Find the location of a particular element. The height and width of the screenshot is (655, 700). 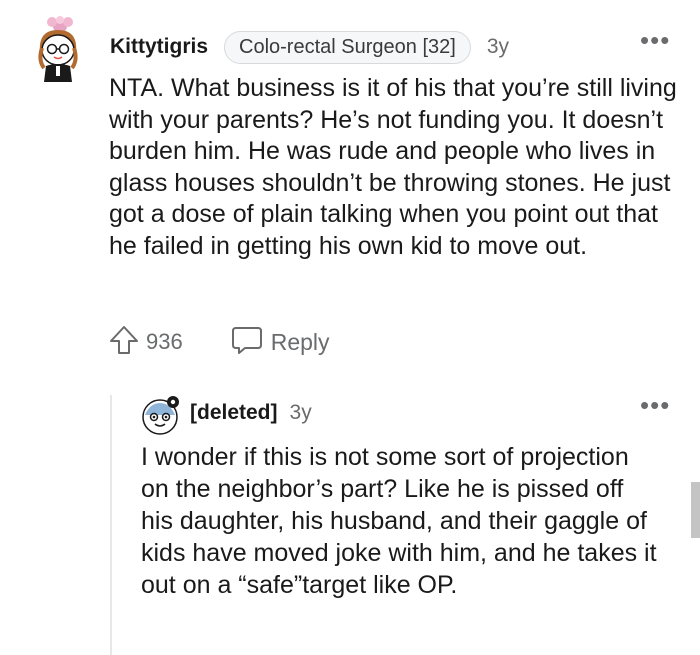

vote-count: 936 is located at coordinates (164, 341).